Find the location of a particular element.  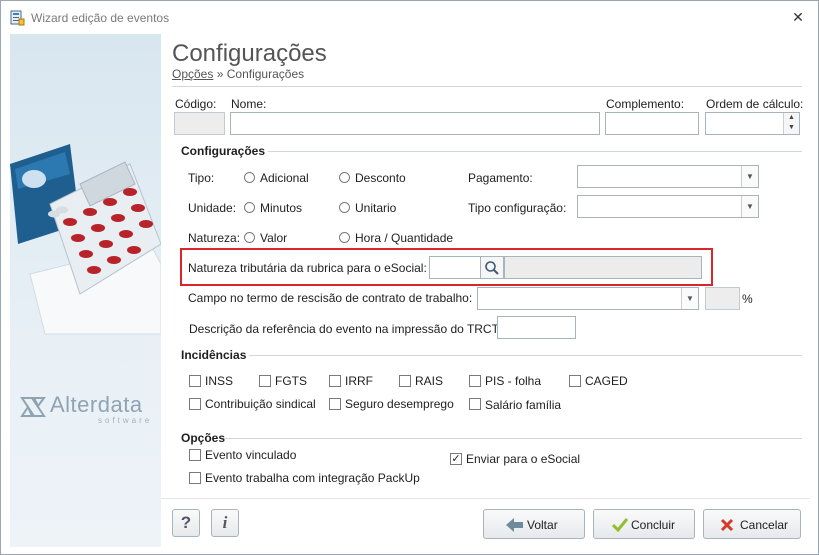

tipo-configuracao-label: Tipo configuração: is located at coordinates (517, 208).